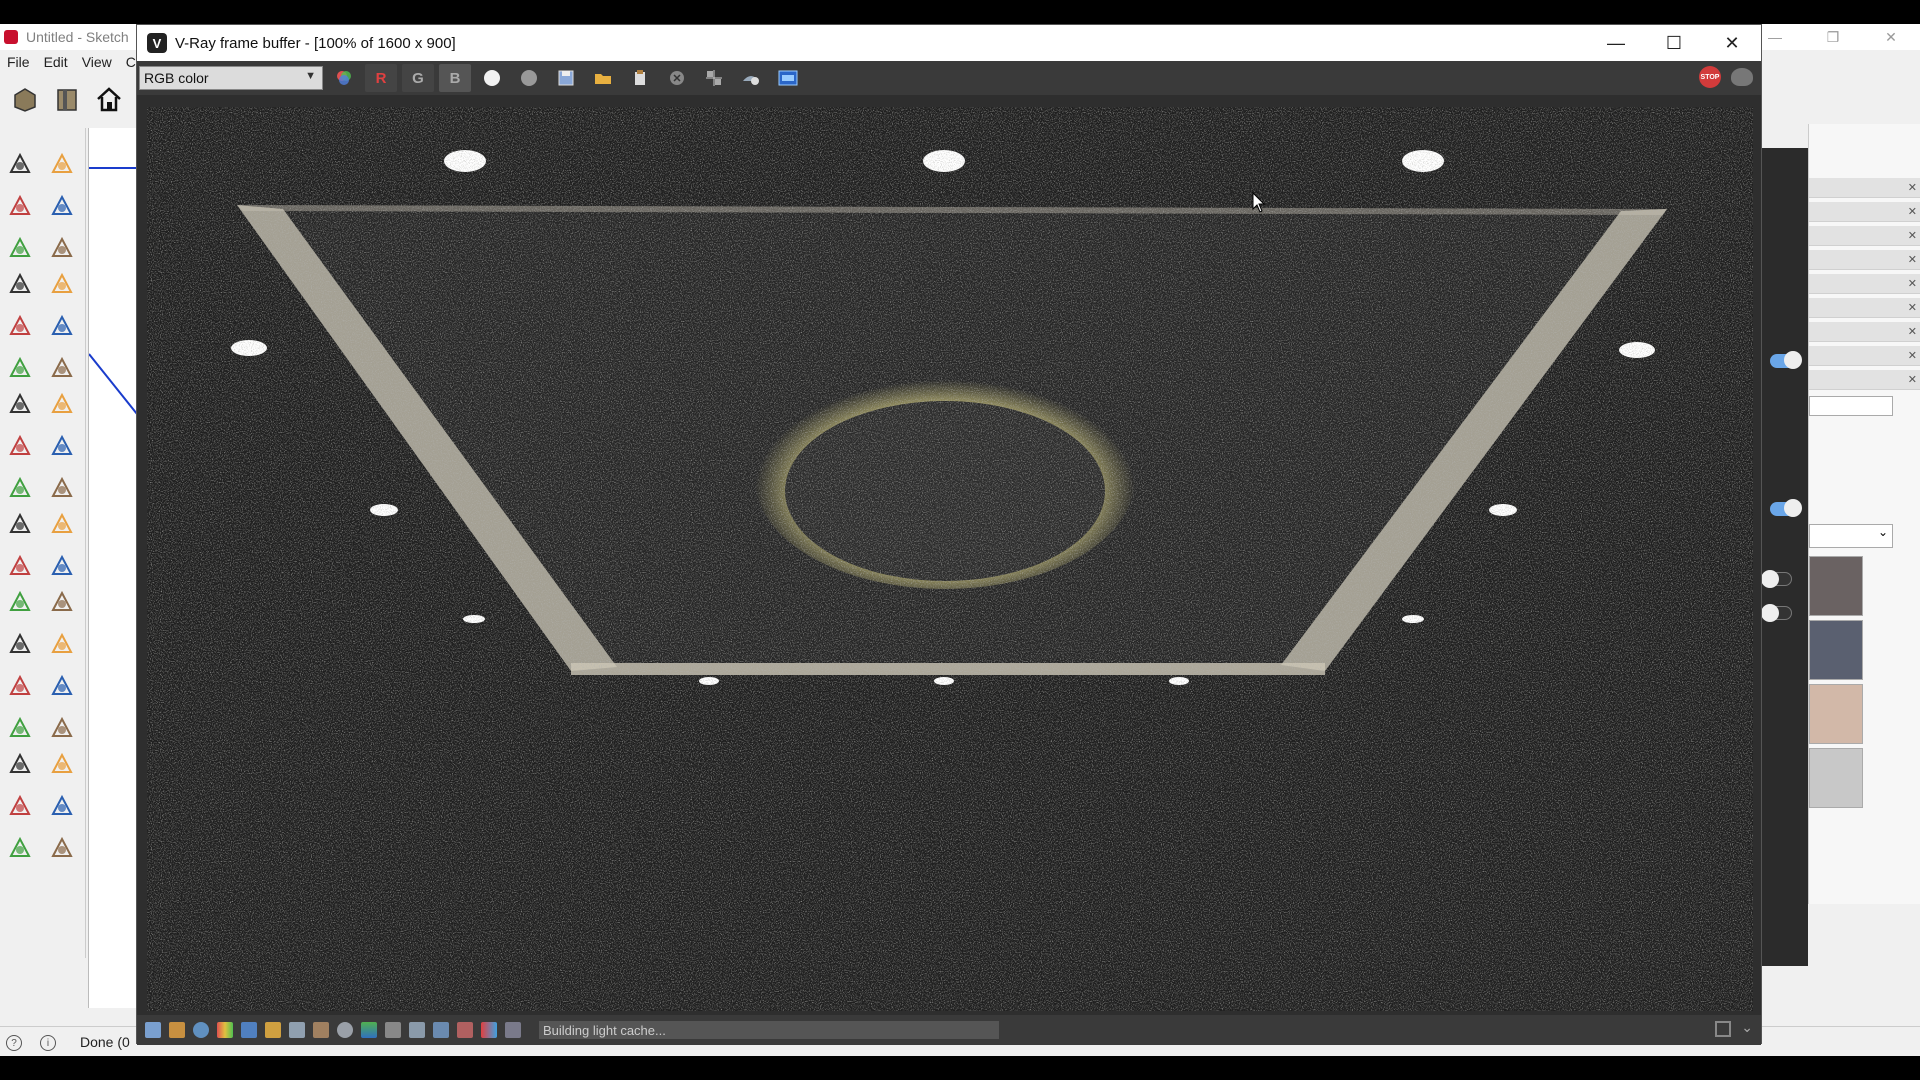  I want to click on tray-text-input, so click(1851, 406).